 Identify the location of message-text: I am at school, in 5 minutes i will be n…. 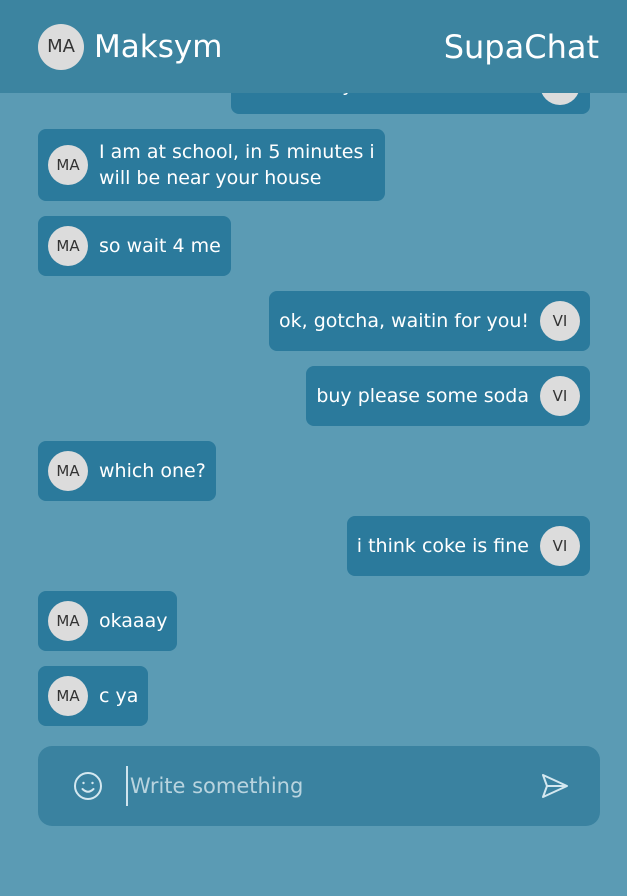
(237, 165).